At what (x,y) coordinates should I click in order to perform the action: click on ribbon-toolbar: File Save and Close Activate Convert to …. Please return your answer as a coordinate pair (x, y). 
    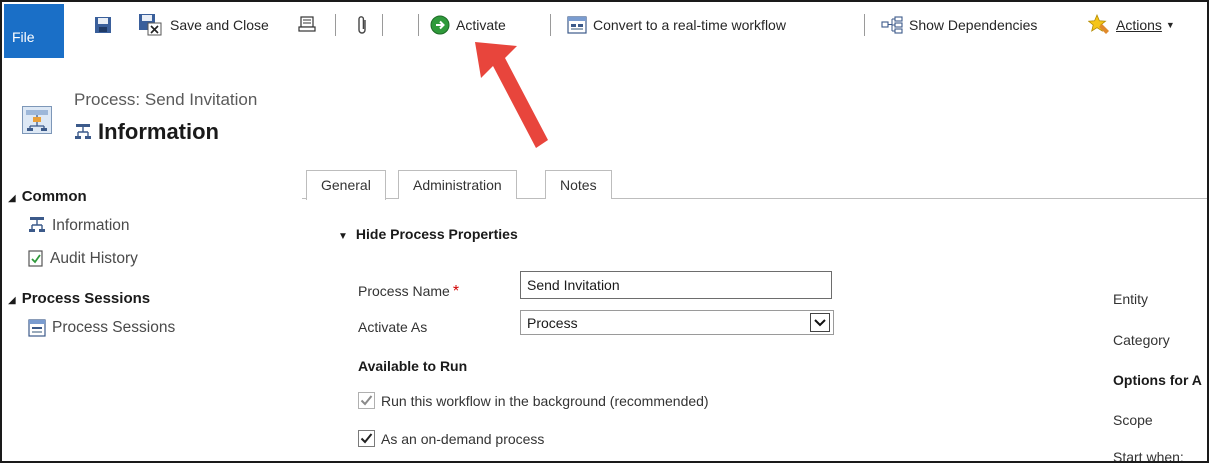
    Looking at the image, I should click on (604, 31).